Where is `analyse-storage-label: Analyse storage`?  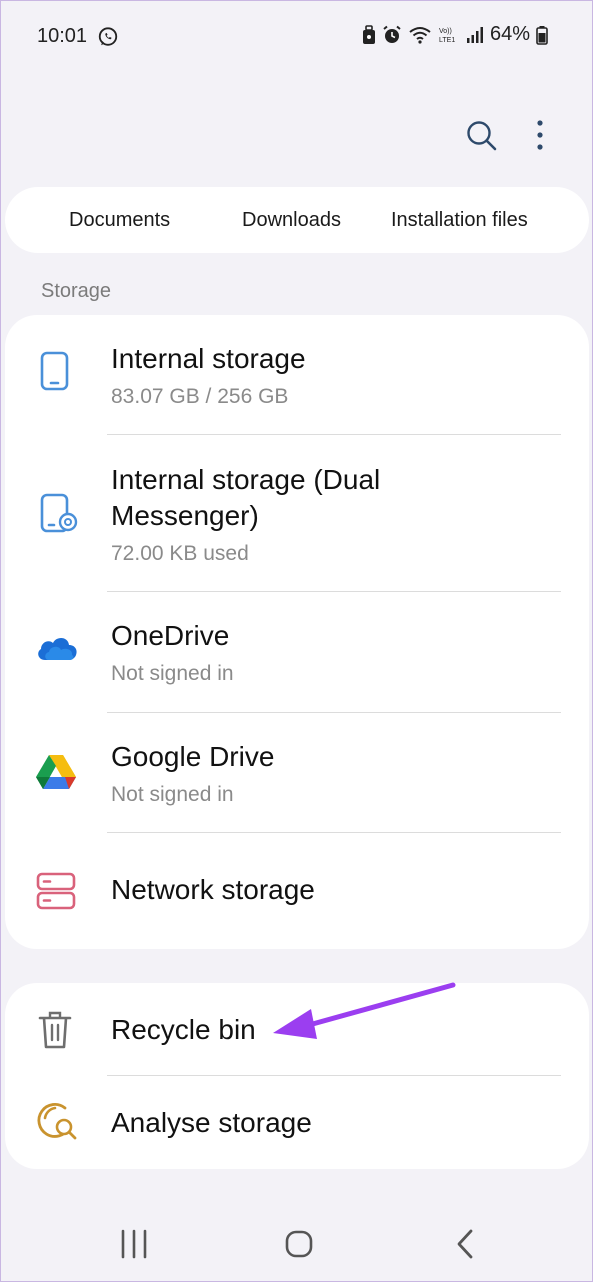 analyse-storage-label: Analyse storage is located at coordinates (211, 1122).